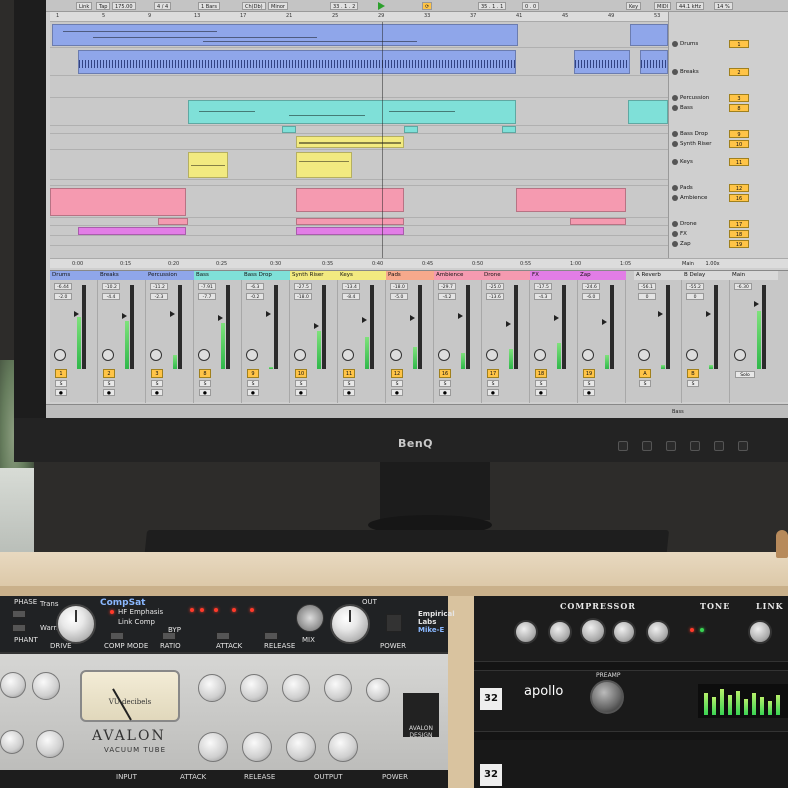 This screenshot has width=788, height=788. What do you see at coordinates (124, 6) in the screenshot?
I see `tempo-field: 175.00` at bounding box center [124, 6].